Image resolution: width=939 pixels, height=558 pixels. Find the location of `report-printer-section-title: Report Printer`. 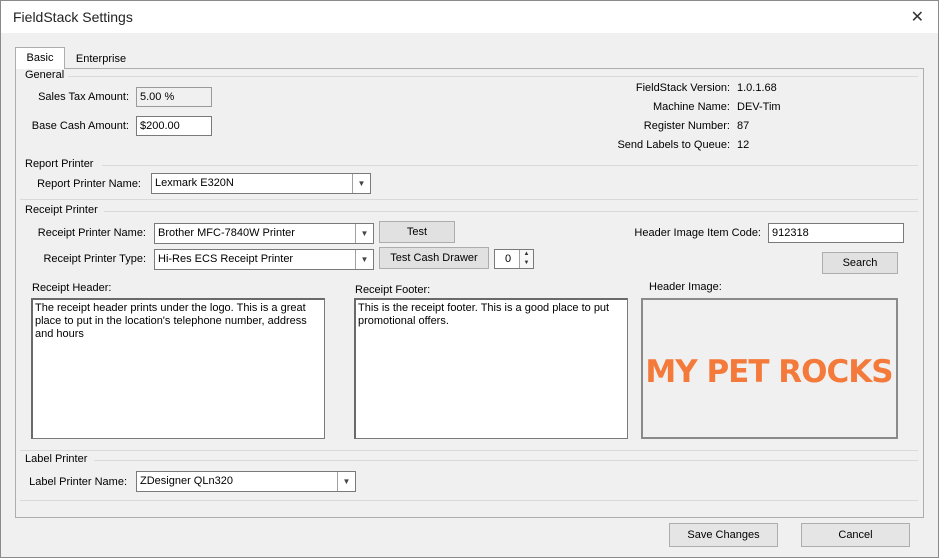

report-printer-section-title: Report Printer is located at coordinates (59, 164).